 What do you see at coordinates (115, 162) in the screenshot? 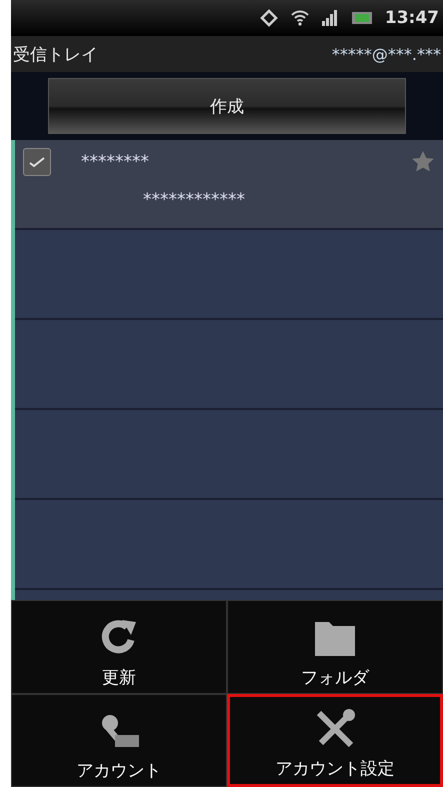
I see `message-sender: ********` at bounding box center [115, 162].